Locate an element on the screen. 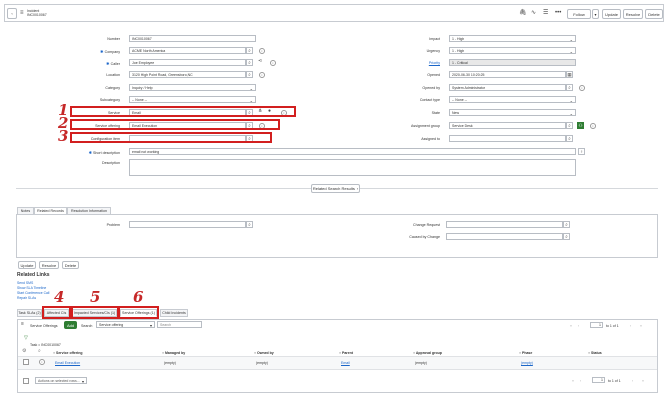  opened-by-info-icon: i is located at coordinates (582, 87).